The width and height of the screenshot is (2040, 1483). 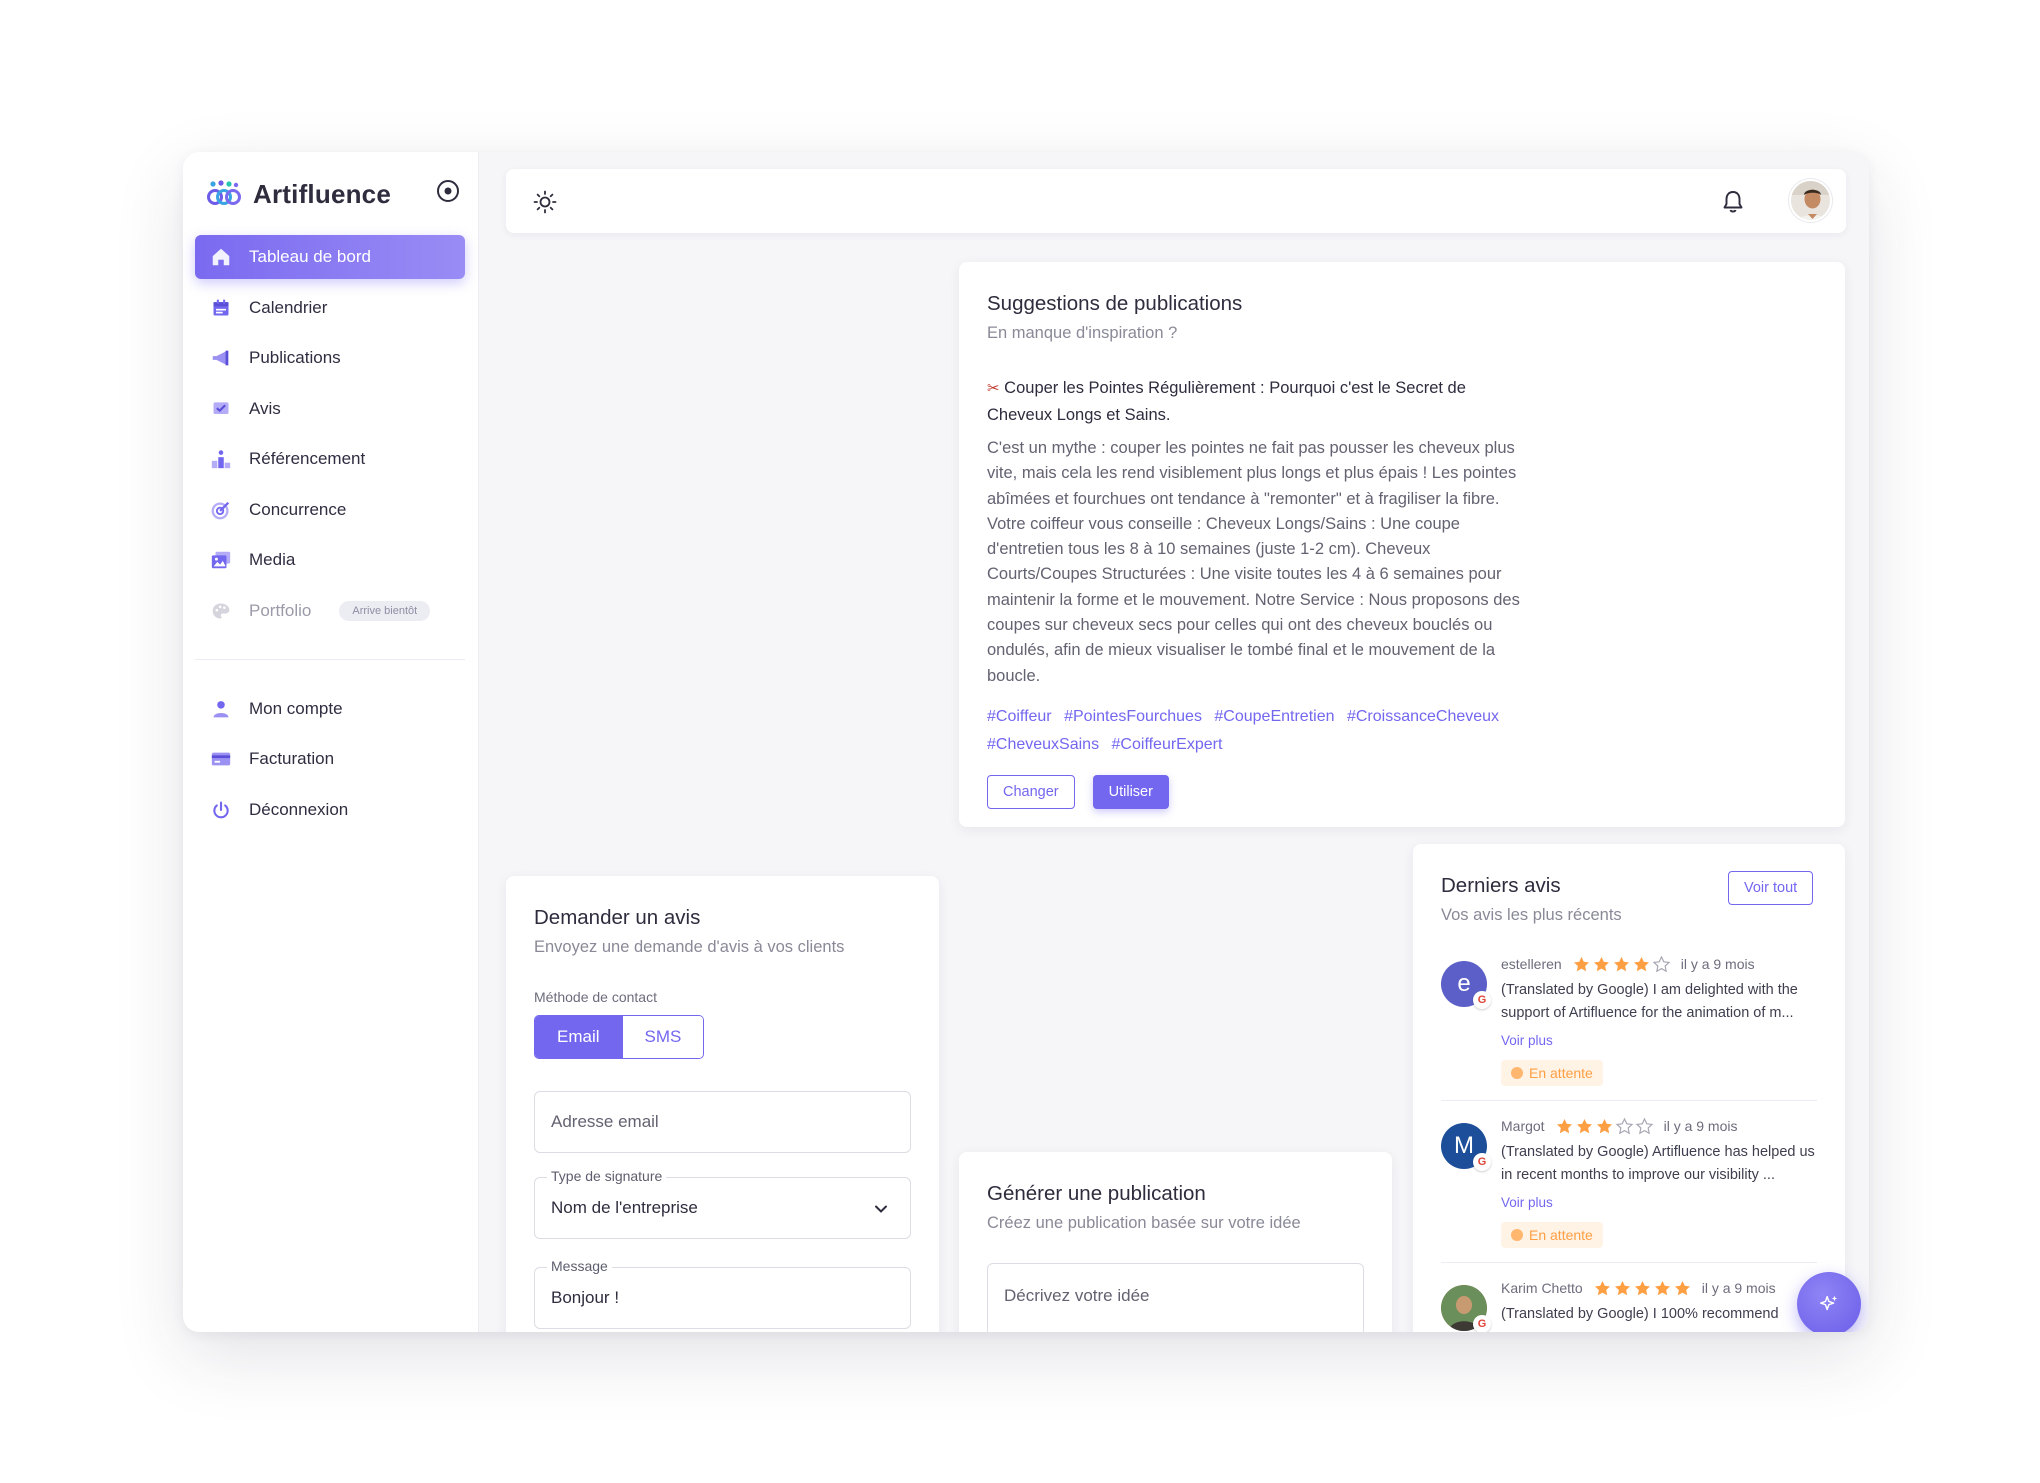 What do you see at coordinates (224, 192) in the screenshot?
I see `brand-logo-icon` at bounding box center [224, 192].